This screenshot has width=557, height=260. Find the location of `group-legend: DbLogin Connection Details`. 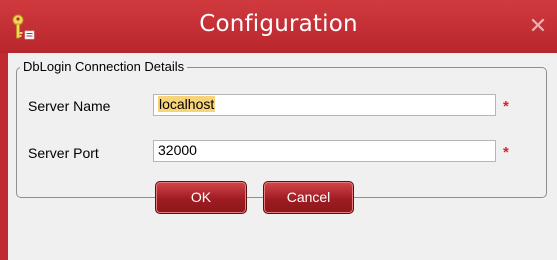

group-legend: DbLogin Connection Details is located at coordinates (104, 66).